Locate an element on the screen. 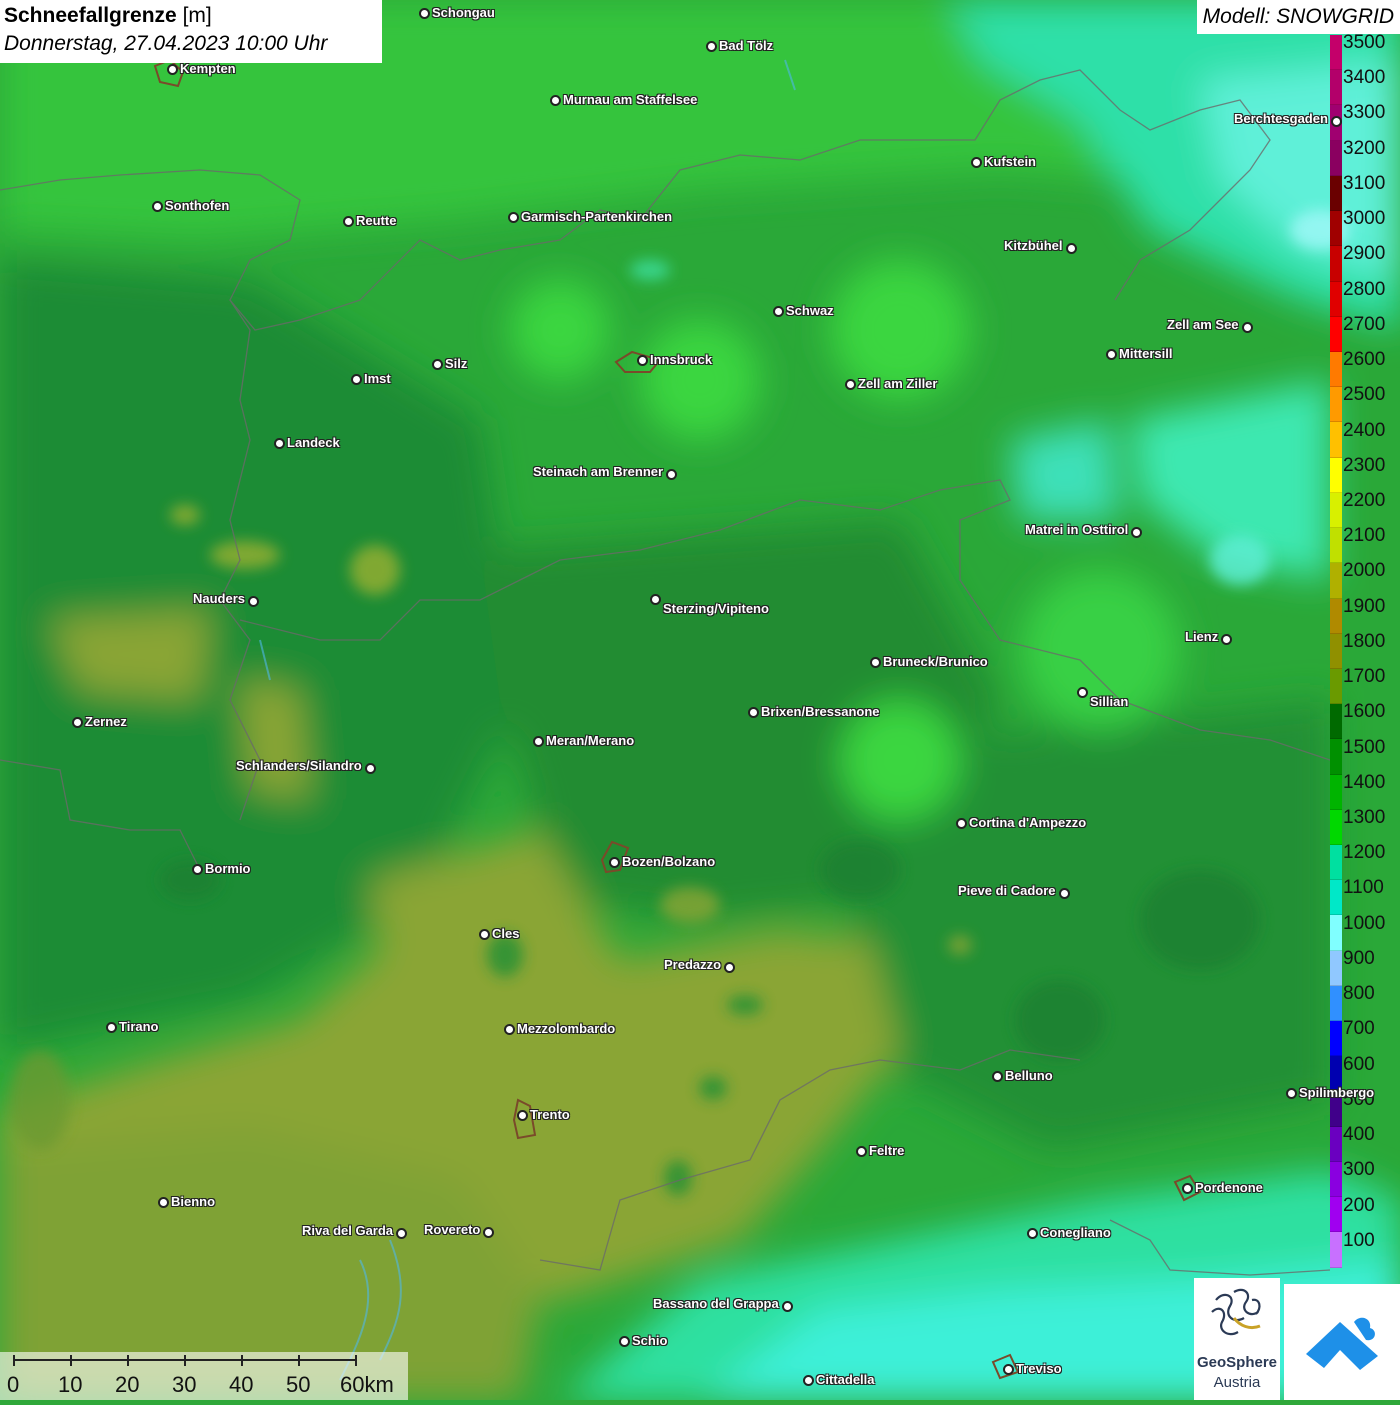  city-label: Schongau is located at coordinates (463, 12).